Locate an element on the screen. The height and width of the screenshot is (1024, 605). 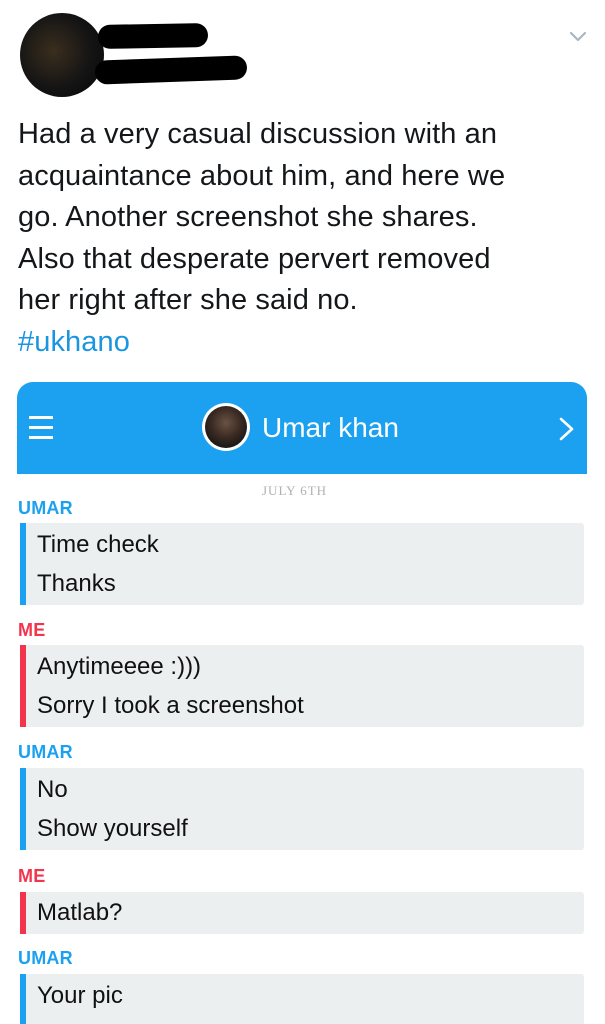
message-text: Show yourself is located at coordinates (112, 828).